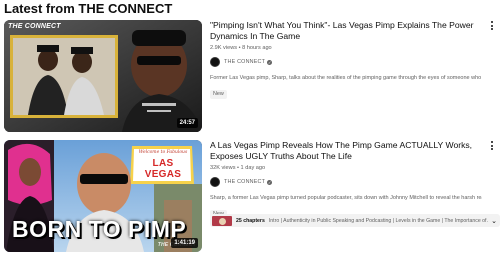  I want to click on section-title: Latest from THE CONNECT, so click(88, 8).